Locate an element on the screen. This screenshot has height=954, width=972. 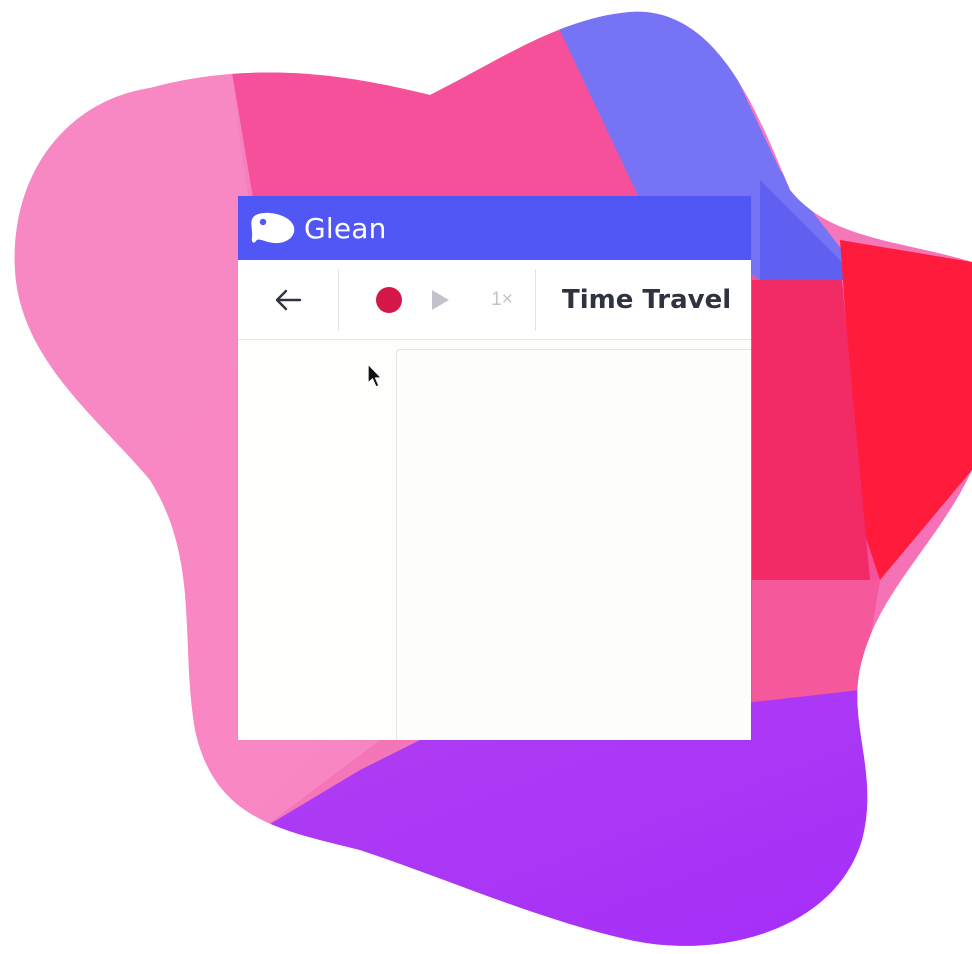
mouse-pointer-icon is located at coordinates (375, 375).